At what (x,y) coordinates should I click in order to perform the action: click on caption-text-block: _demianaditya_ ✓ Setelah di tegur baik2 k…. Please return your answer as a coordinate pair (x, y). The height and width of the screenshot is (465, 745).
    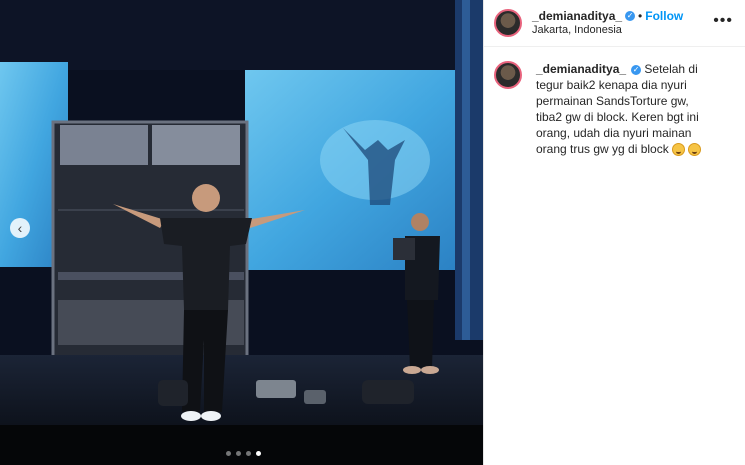
    Looking at the image, I should click on (626, 109).